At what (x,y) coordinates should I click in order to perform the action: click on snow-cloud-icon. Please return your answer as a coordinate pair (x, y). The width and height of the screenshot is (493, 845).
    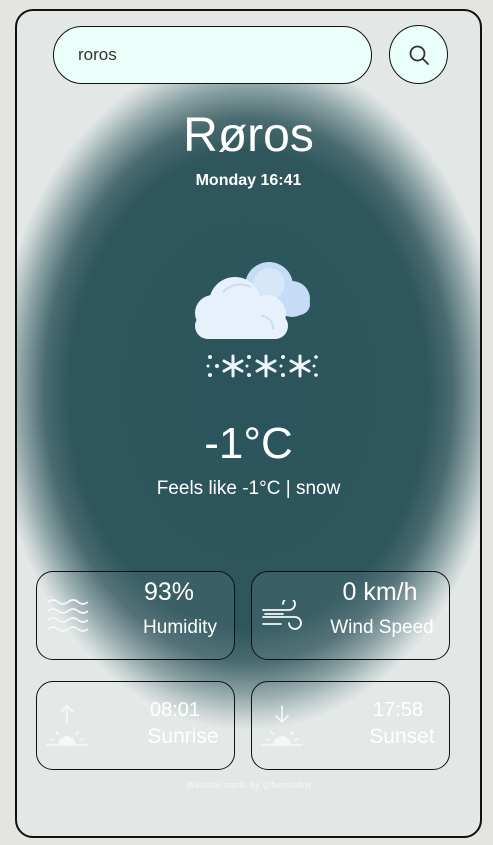
    Looking at the image, I should click on (256, 320).